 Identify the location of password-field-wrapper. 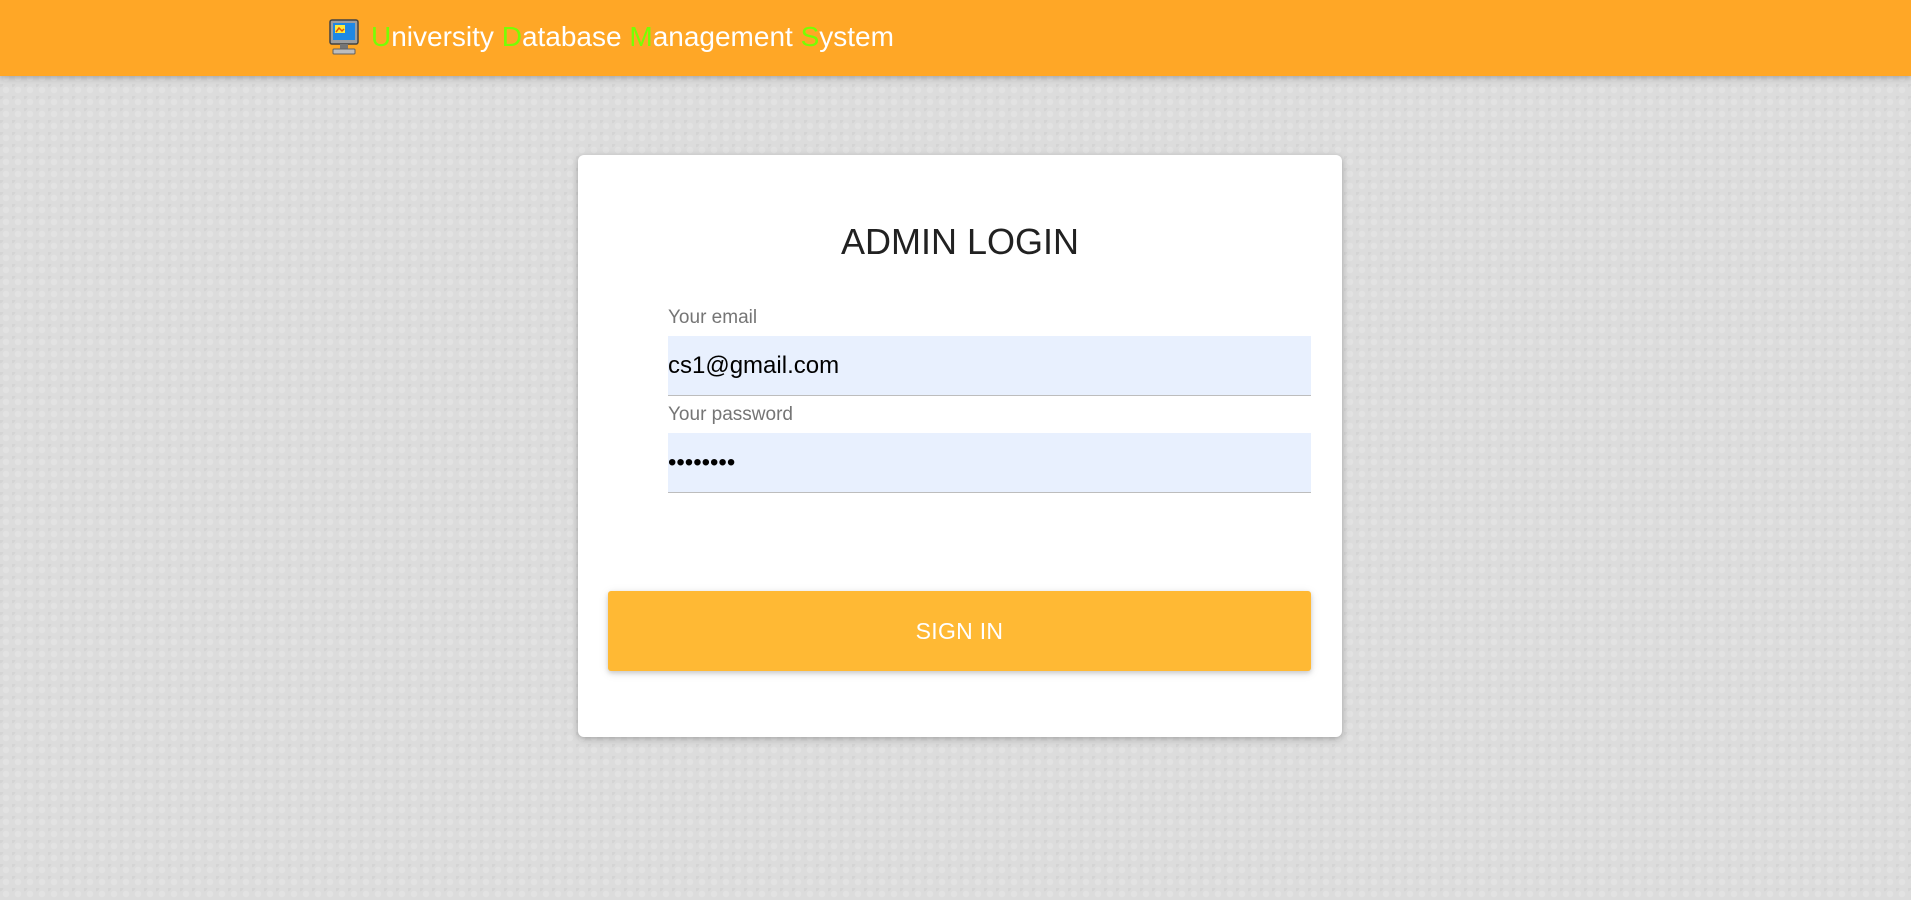
(989, 463).